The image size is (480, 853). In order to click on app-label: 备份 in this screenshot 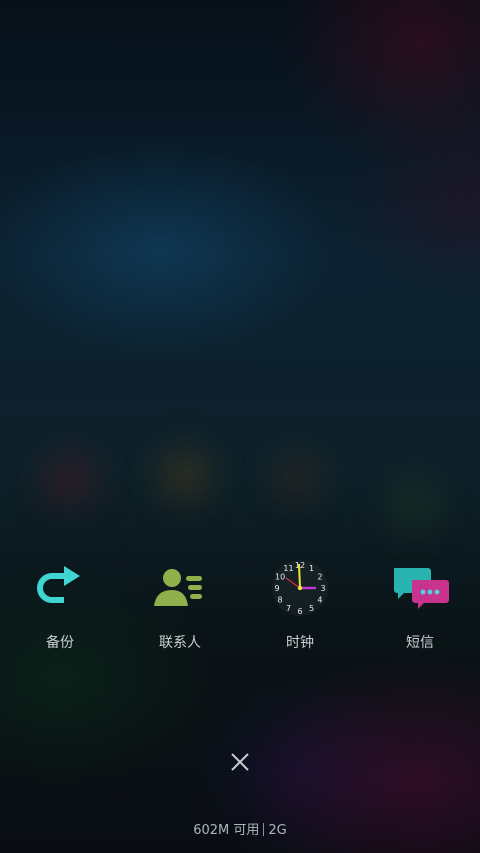, I will do `click(60, 643)`.